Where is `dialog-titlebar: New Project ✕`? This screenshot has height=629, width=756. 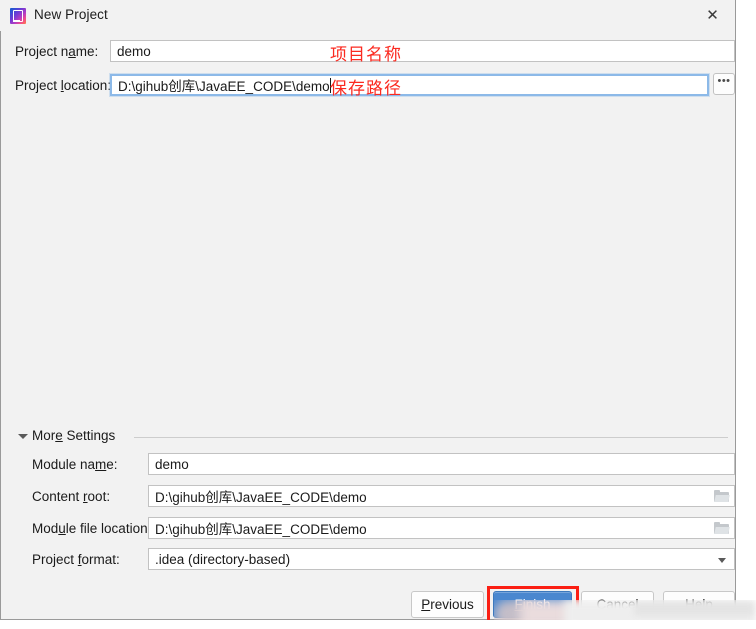 dialog-titlebar: New Project ✕ is located at coordinates (367, 15).